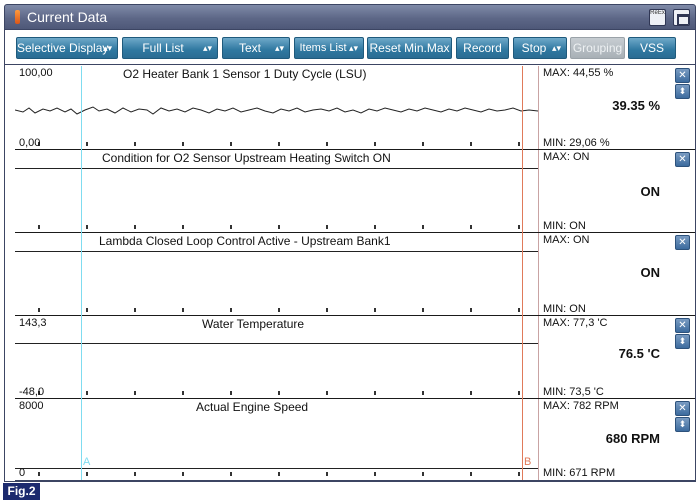 Image resolution: width=700 pixels, height=504 pixels. Describe the element at coordinates (578, 73) in the screenshot. I see `max-value: MAX: 44,55 %` at that location.